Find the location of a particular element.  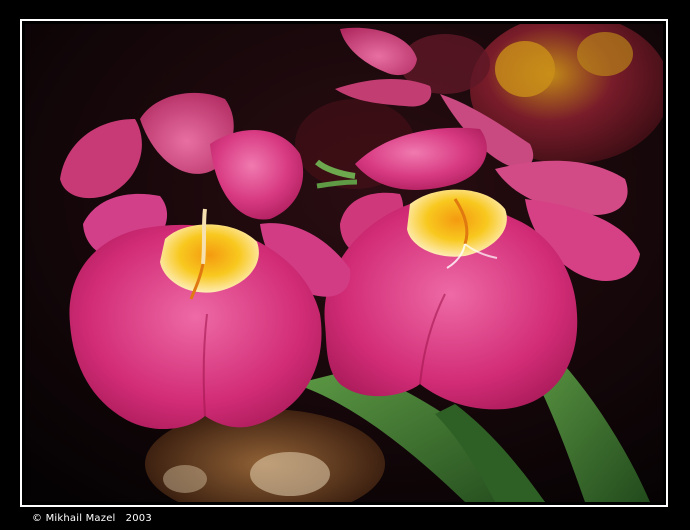

photo-caption: © Mikhail Mazel 2003 is located at coordinates (92, 518).